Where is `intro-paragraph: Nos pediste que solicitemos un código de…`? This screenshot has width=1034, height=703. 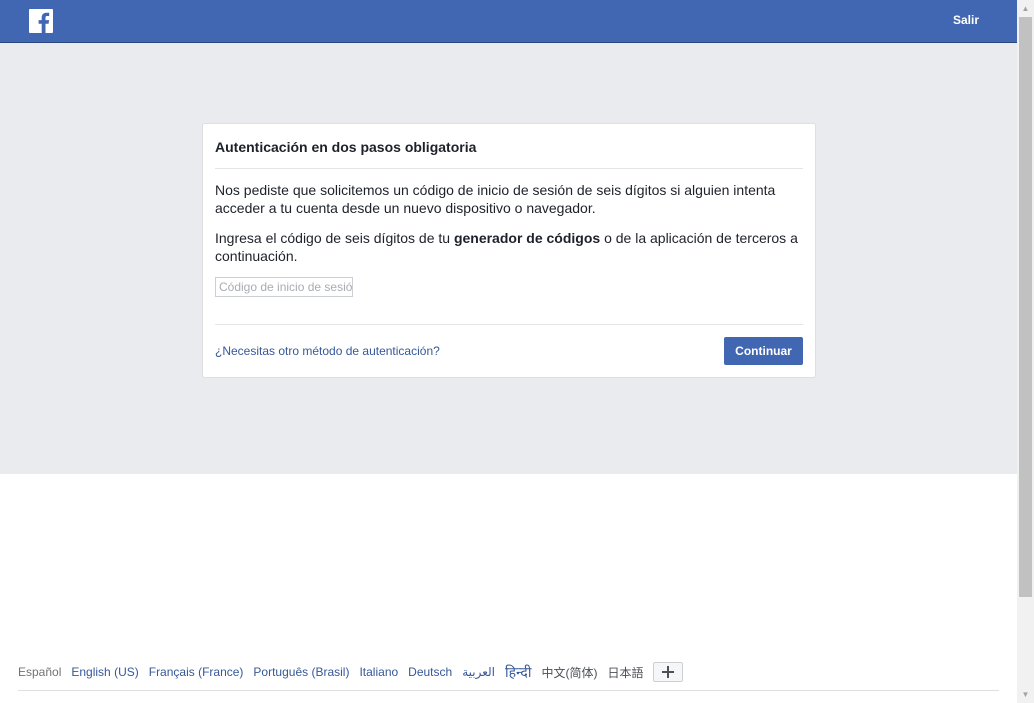
intro-paragraph: Nos pediste que solicitemos un código de… is located at coordinates (495, 199).